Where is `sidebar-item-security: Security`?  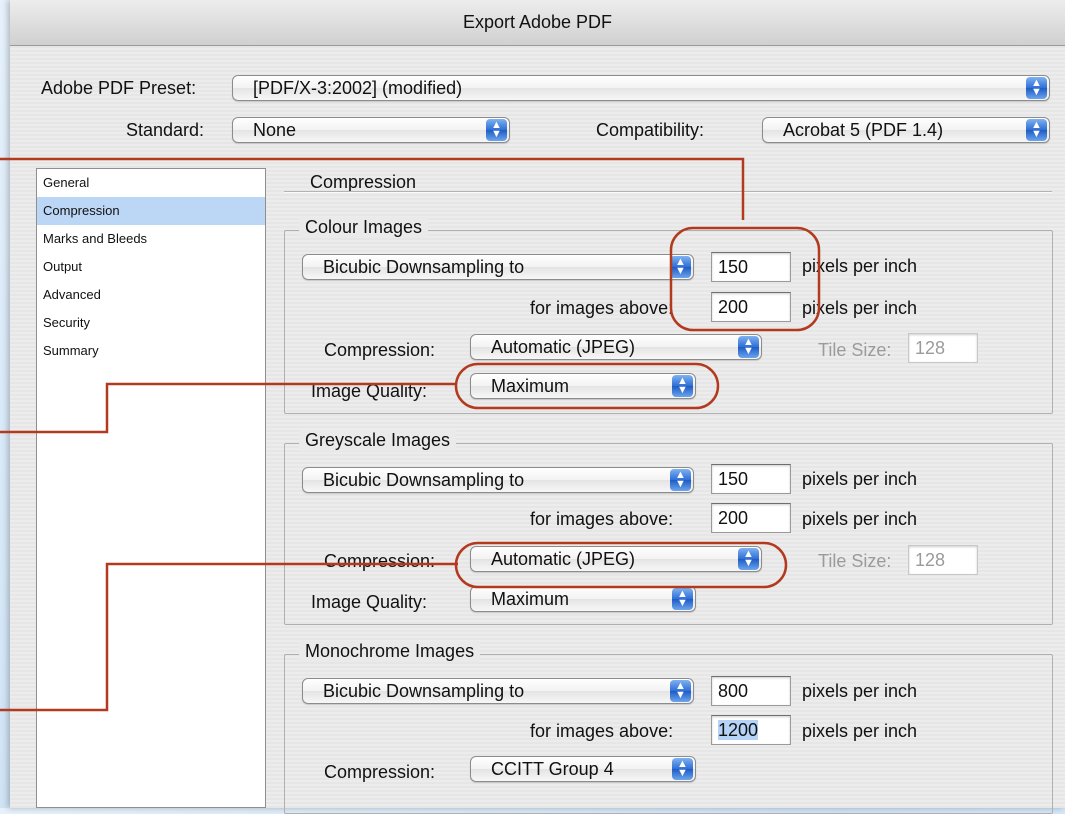 sidebar-item-security: Security is located at coordinates (151, 323).